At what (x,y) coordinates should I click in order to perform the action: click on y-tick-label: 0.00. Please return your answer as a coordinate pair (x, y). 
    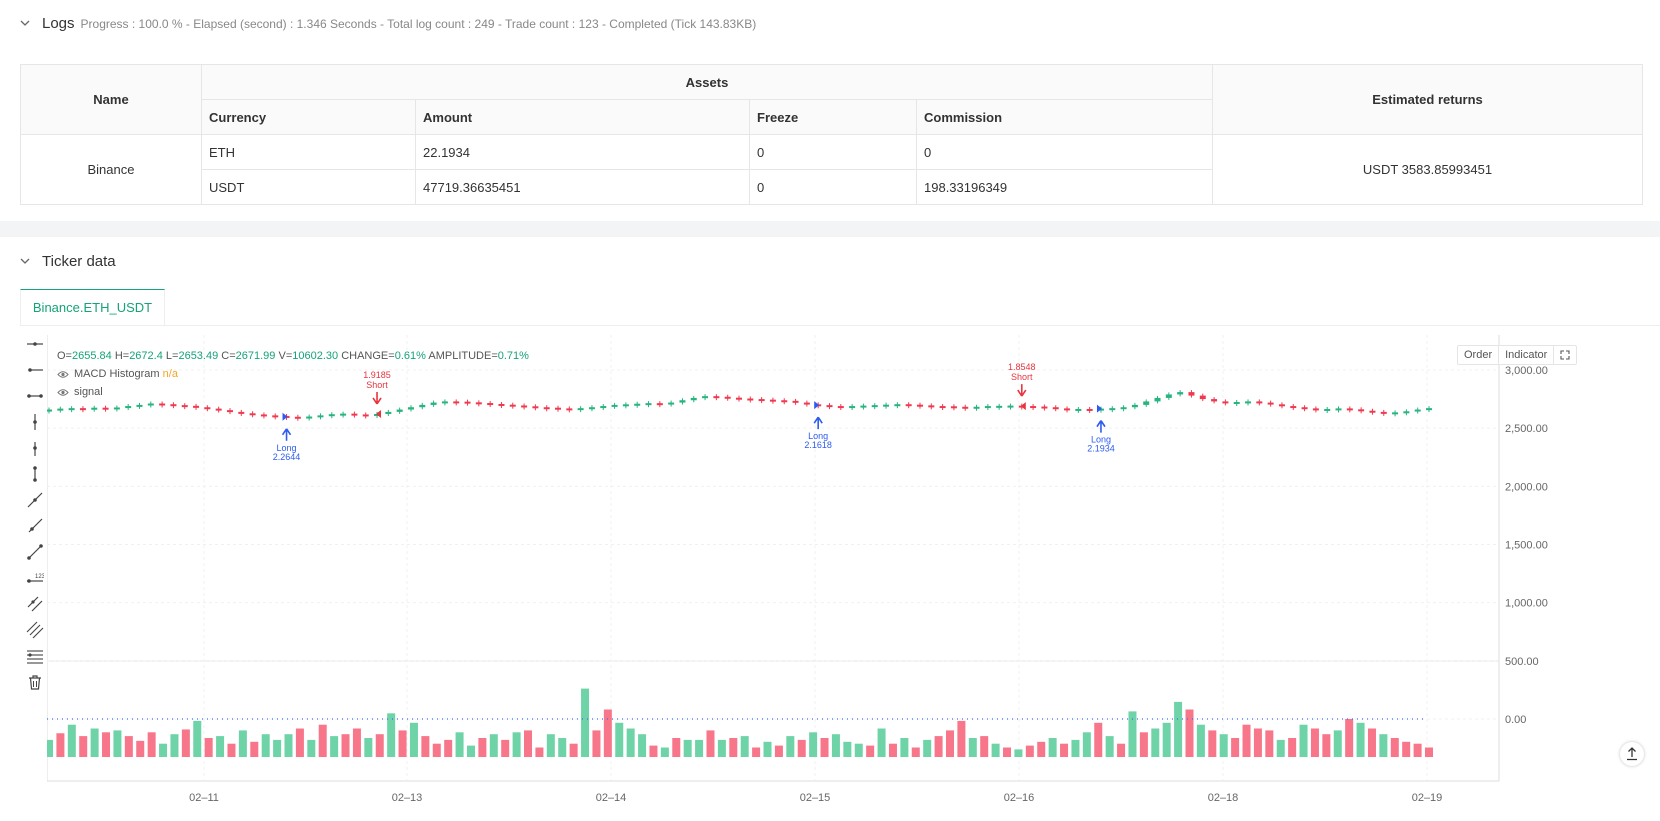
    Looking at the image, I should click on (1515, 720).